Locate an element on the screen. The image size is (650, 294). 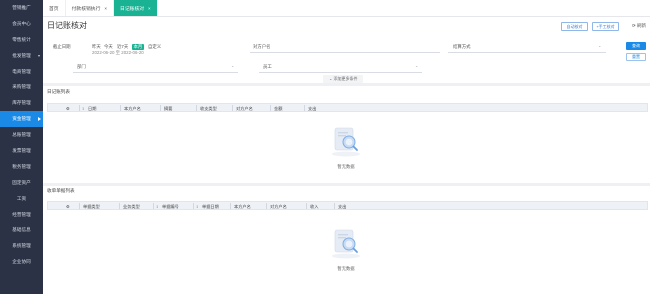
sidebar-item-label: 固定资产 is located at coordinates (21, 182).